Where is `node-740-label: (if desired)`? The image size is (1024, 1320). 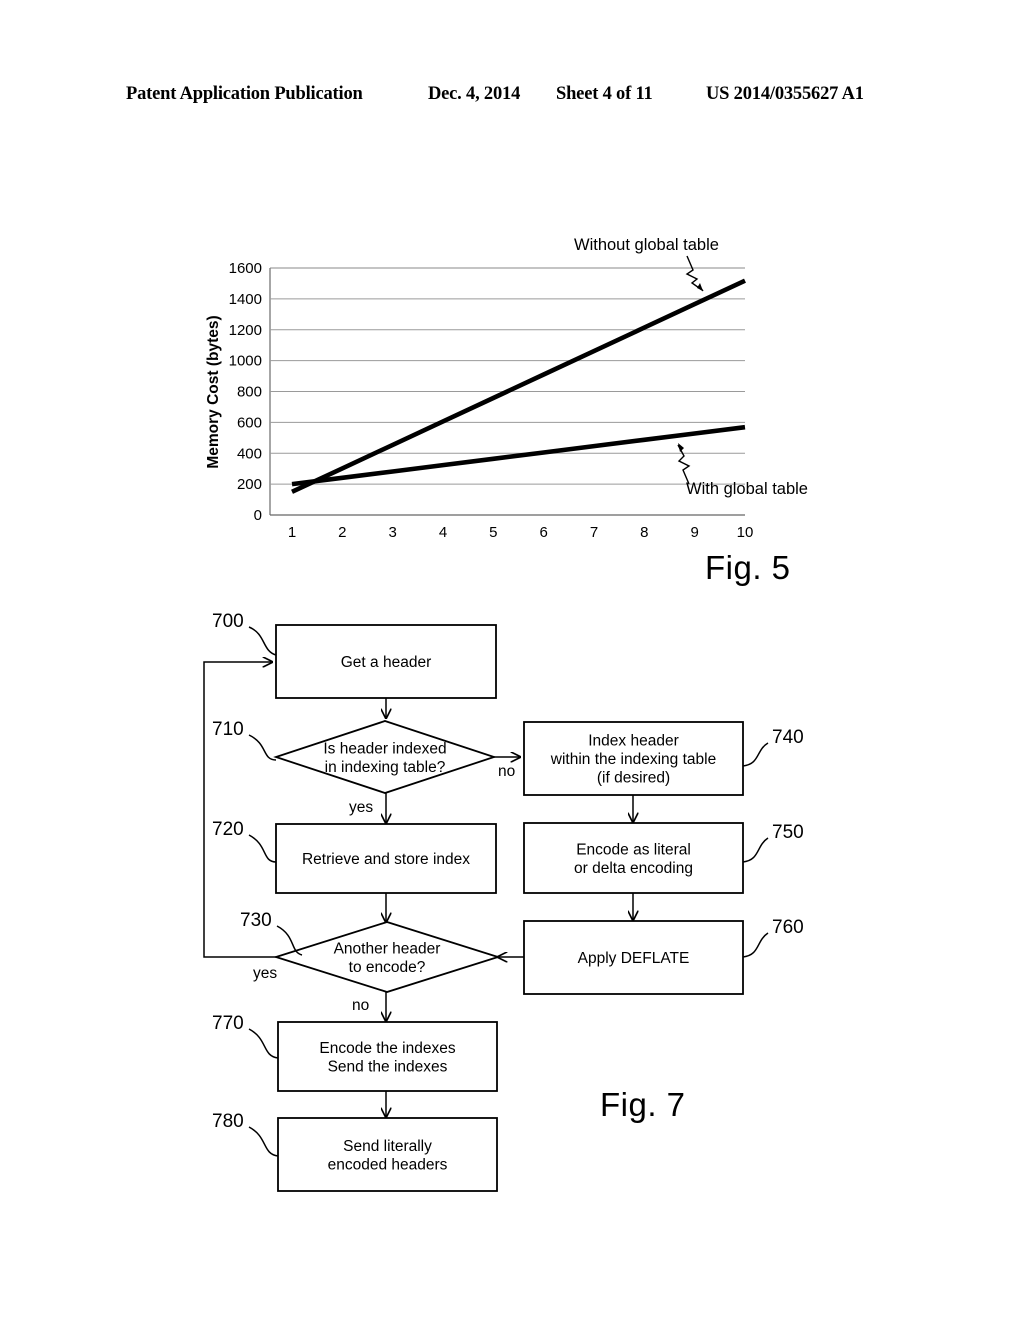 node-740-label: (if desired) is located at coordinates (633, 778).